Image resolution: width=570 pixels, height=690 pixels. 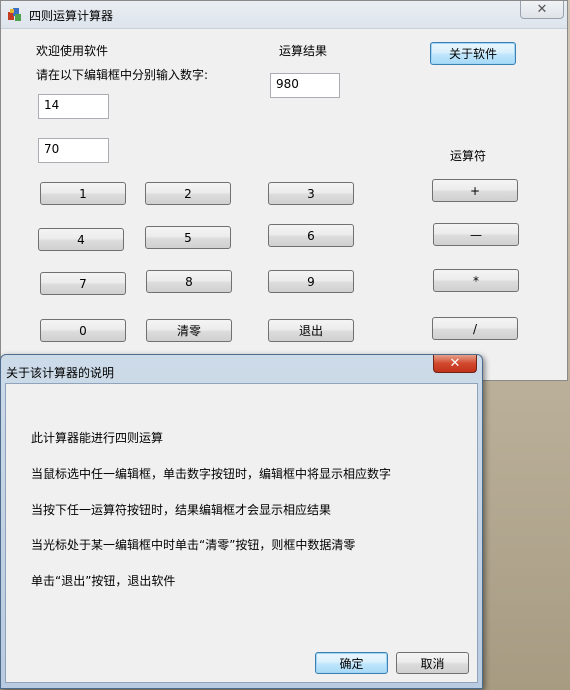 I want to click on digit-9-button: 9, so click(x=311, y=281).